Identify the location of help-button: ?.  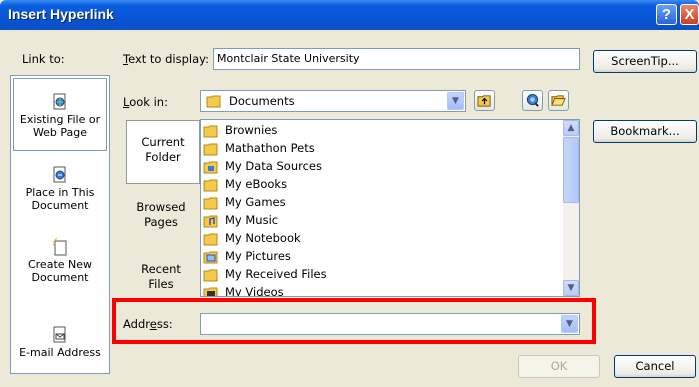
(666, 14).